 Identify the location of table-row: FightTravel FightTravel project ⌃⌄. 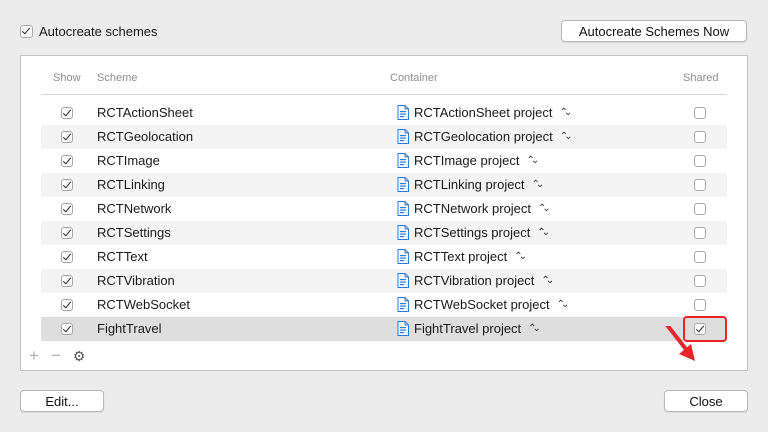
(384, 329).